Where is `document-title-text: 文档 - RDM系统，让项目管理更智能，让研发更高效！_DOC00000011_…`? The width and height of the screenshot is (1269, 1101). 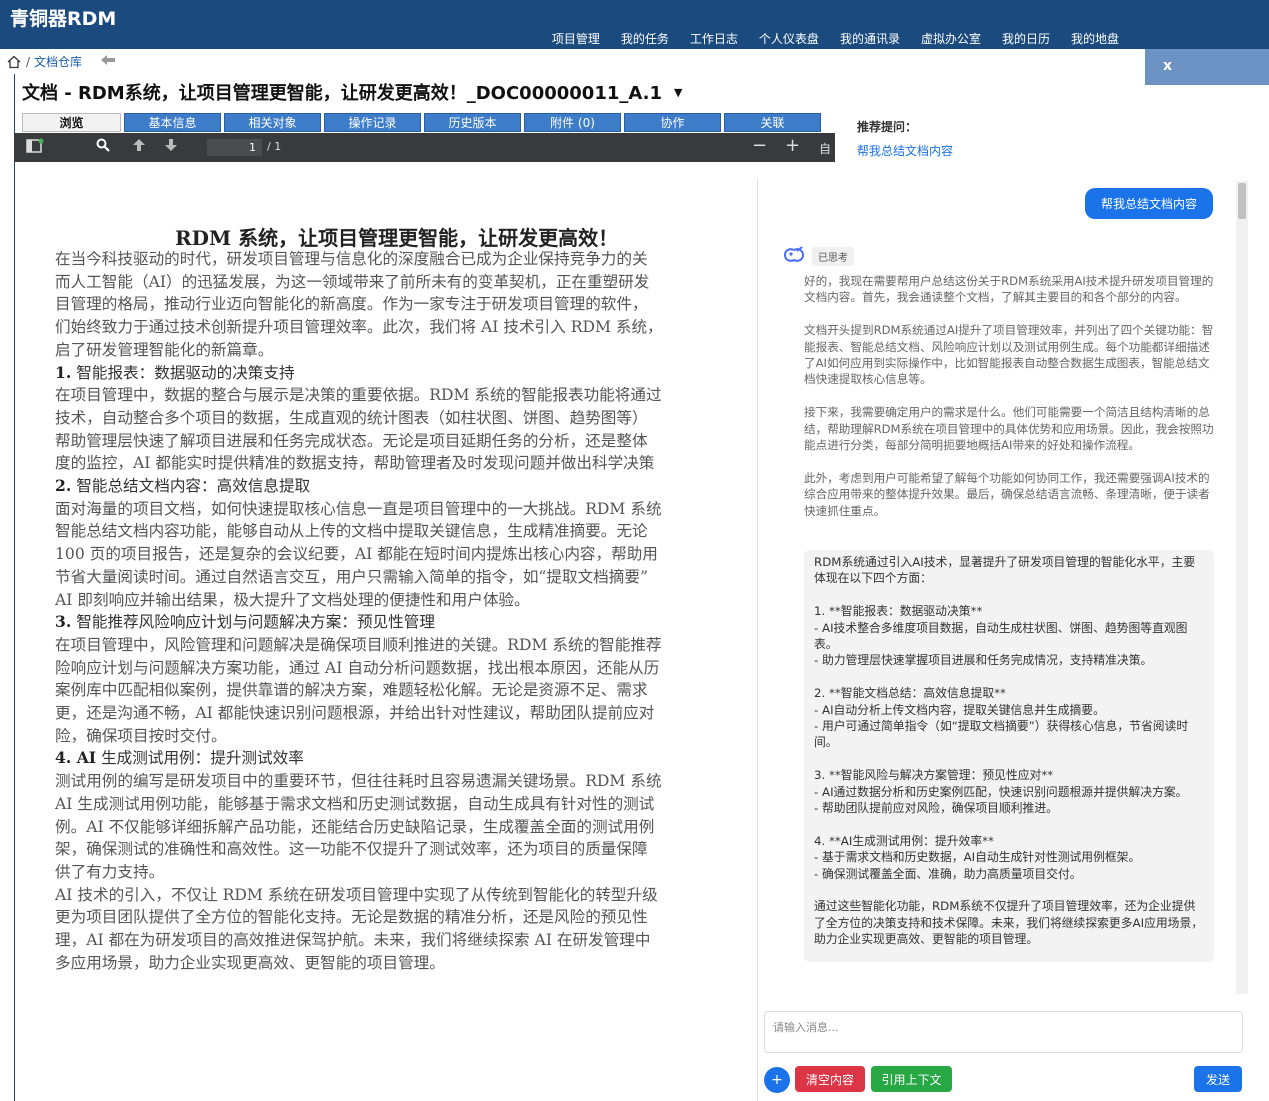 document-title-text: 文档 - RDM系统，让项目管理更智能，让研发更高效！_DOC00000011_… is located at coordinates (342, 93).